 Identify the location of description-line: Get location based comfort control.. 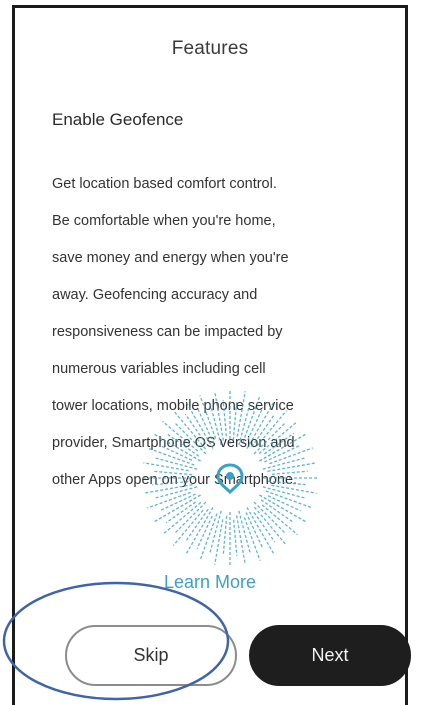
(164, 183).